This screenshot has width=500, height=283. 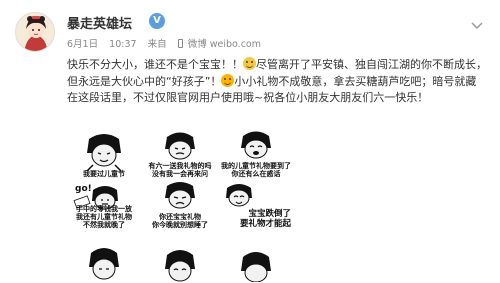 I want to click on meme-image: go! 手中的零钱我一放 我还有儿童节礼物 不然我就晚了, so click(x=104, y=206).